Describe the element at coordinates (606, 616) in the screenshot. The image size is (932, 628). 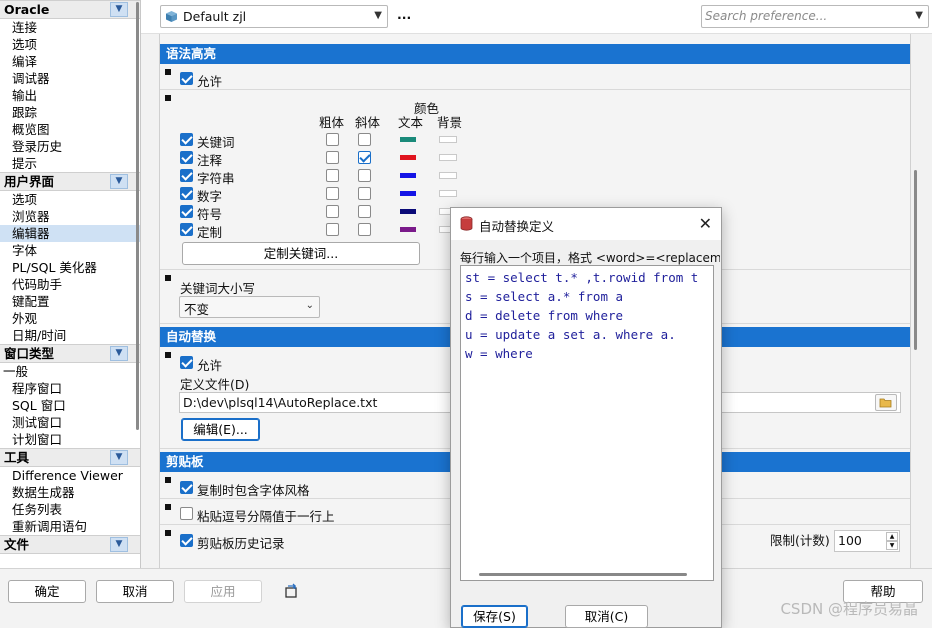
I see `dialog-cancel-button: 取消(C)` at that location.